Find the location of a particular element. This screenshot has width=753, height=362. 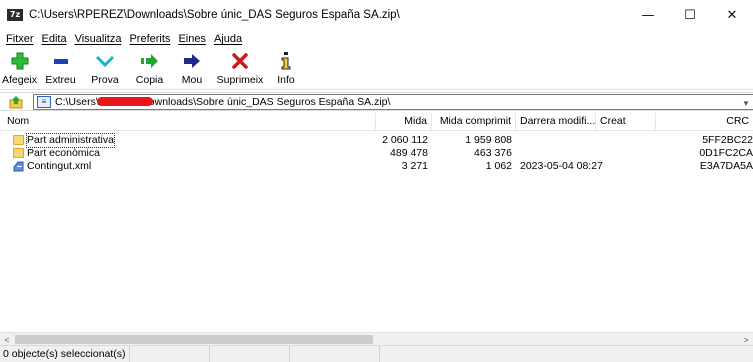

column-name: Nom is located at coordinates (188, 122).